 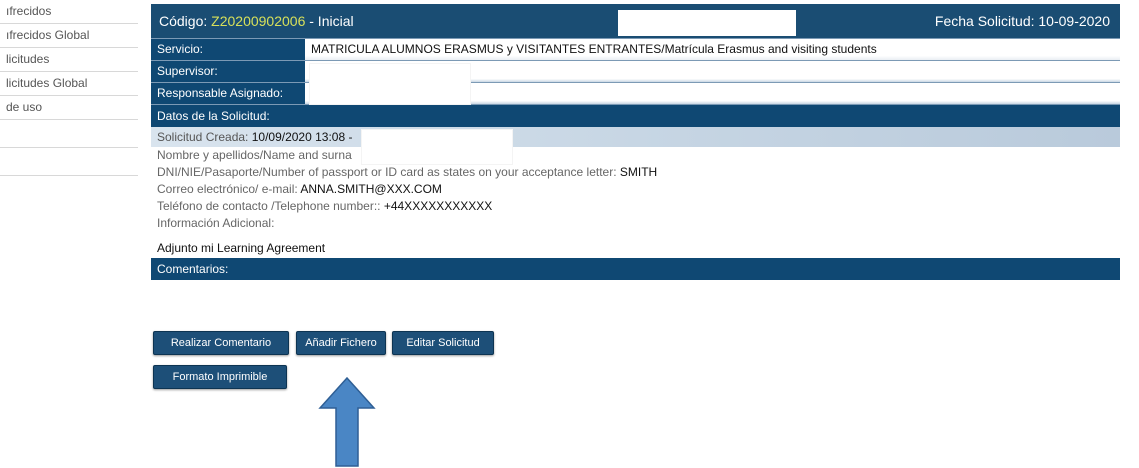 What do you see at coordinates (220, 377) in the screenshot?
I see `formato-imprimible-button: Formato Imprimible` at bounding box center [220, 377].